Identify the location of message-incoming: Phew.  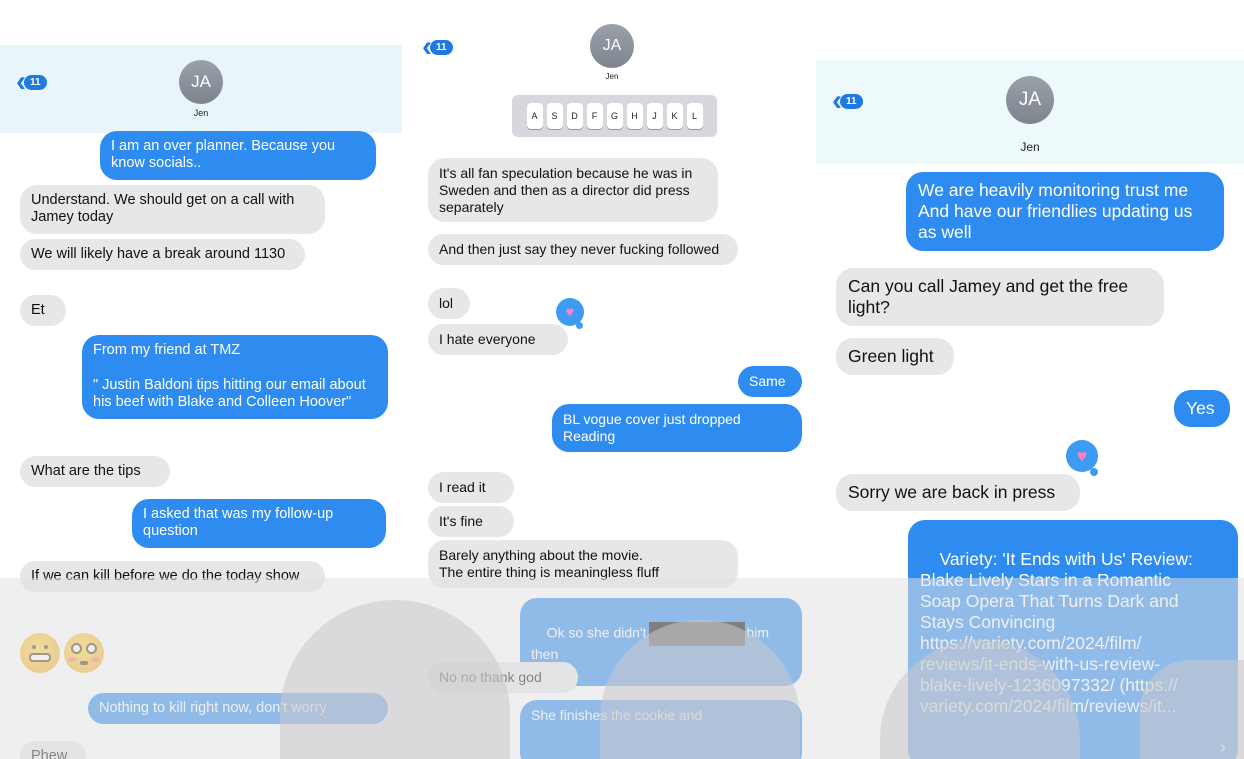
(53, 750).